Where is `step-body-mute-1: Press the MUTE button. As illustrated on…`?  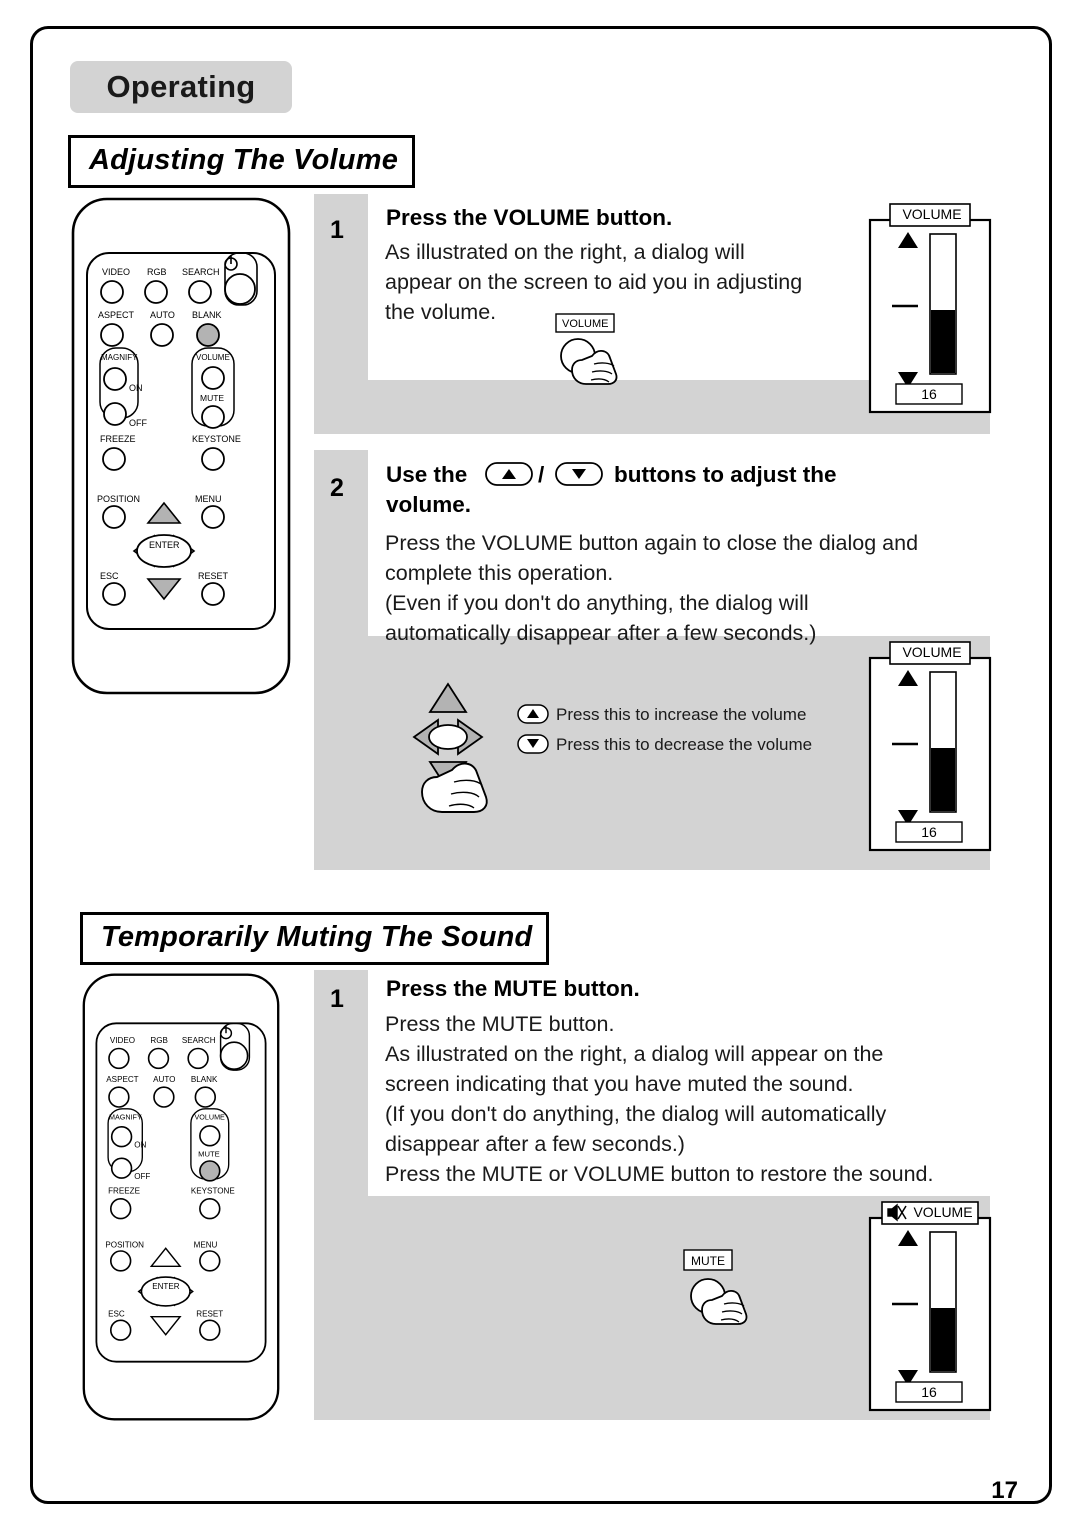 step-body-mute-1: Press the MUTE button. As illustrated on… is located at coordinates (659, 1099).